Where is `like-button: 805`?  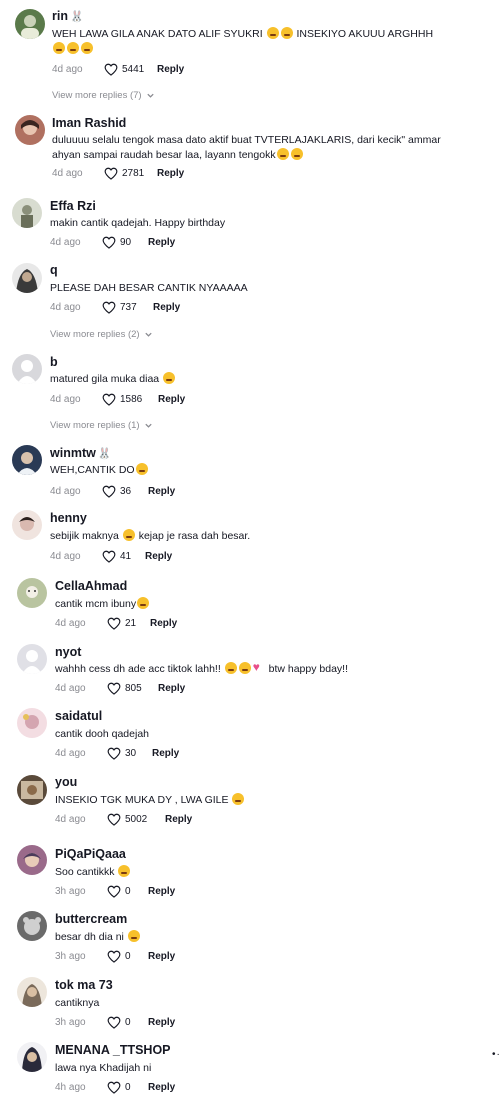
like-button: 805 is located at coordinates (124, 688).